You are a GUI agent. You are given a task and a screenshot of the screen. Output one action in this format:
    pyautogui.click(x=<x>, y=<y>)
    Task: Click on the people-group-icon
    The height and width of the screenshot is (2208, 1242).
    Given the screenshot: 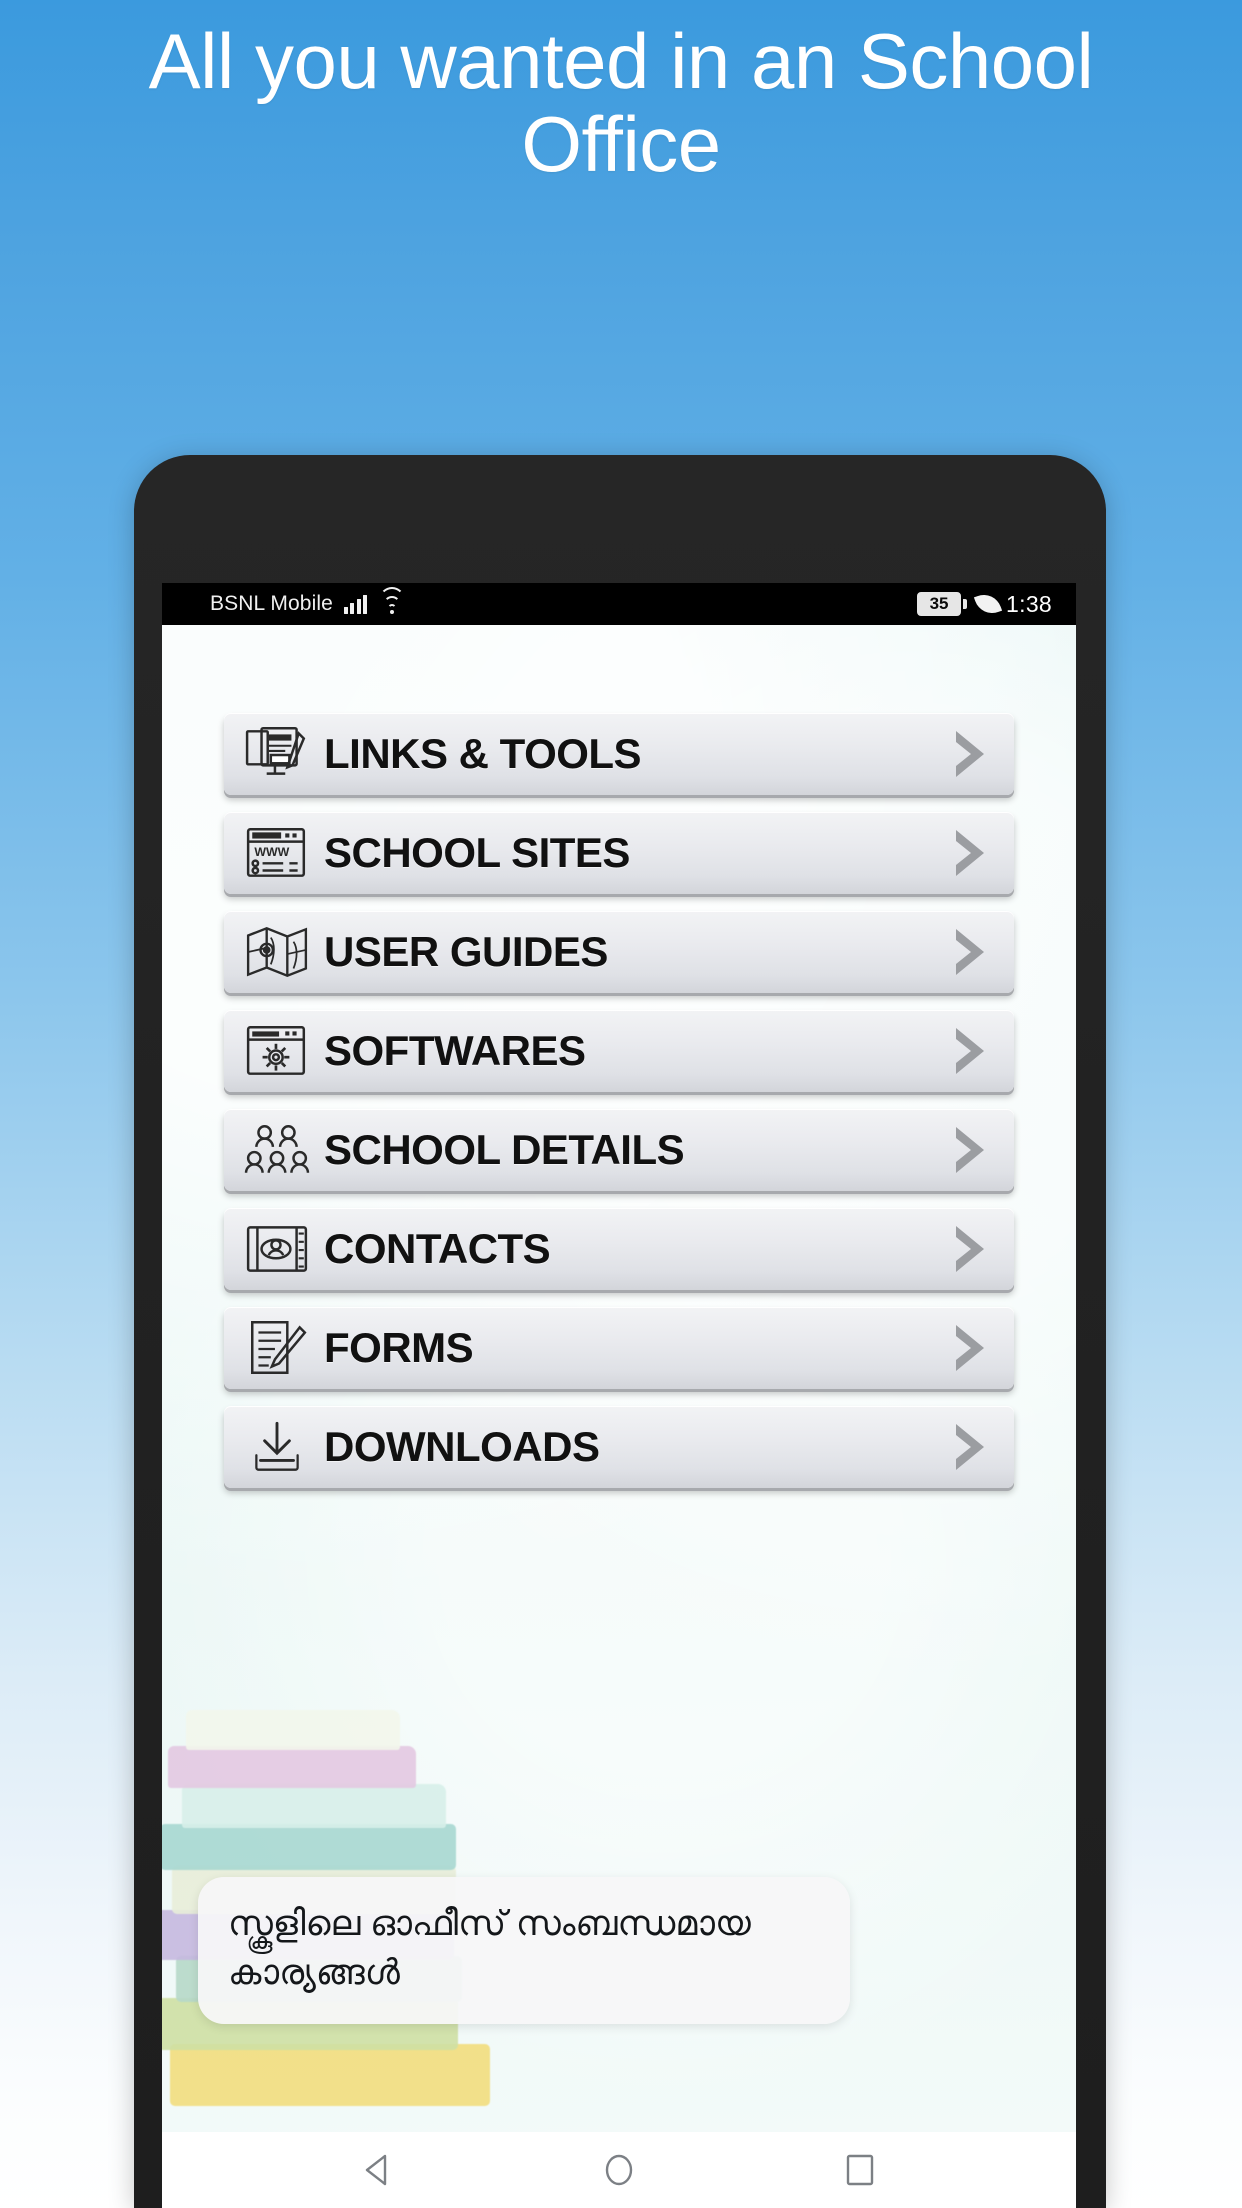 What is the action you would take?
    pyautogui.click(x=277, y=1150)
    